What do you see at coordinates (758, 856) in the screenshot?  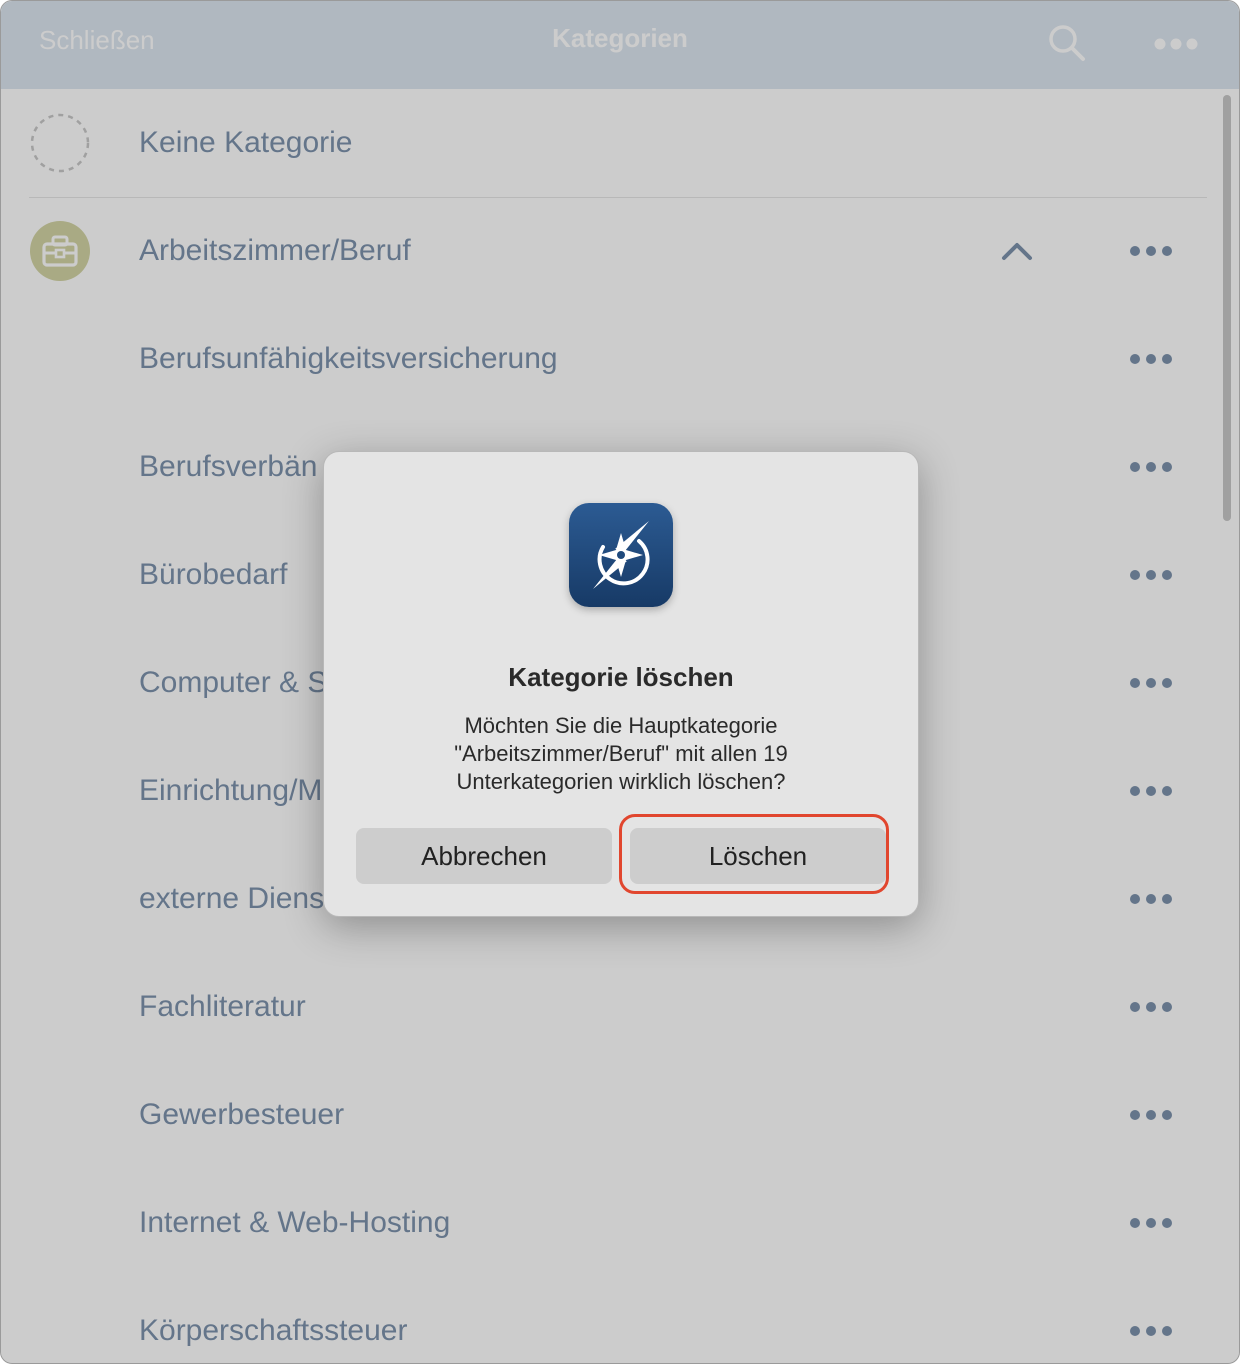 I see `delete-button: Löschen` at bounding box center [758, 856].